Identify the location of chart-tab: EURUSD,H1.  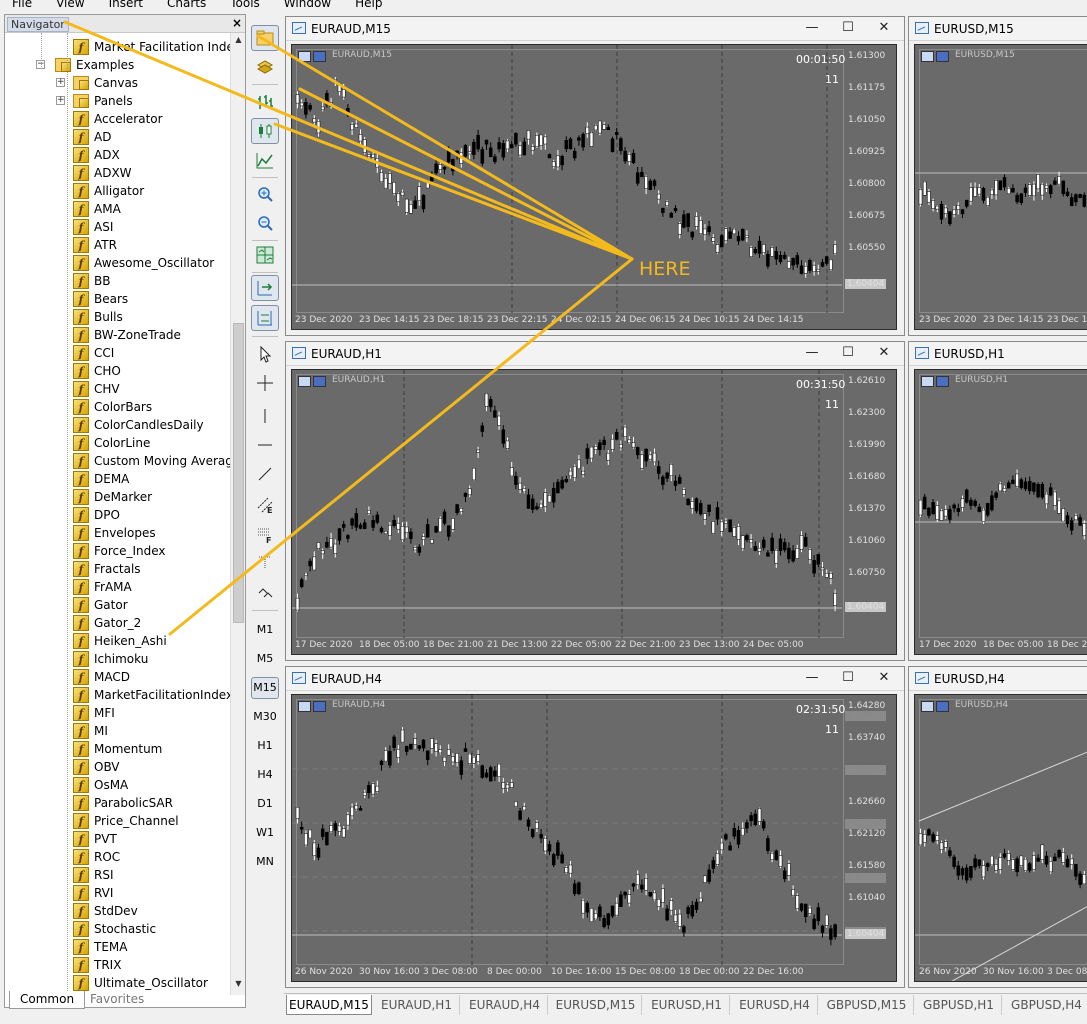
(687, 1005).